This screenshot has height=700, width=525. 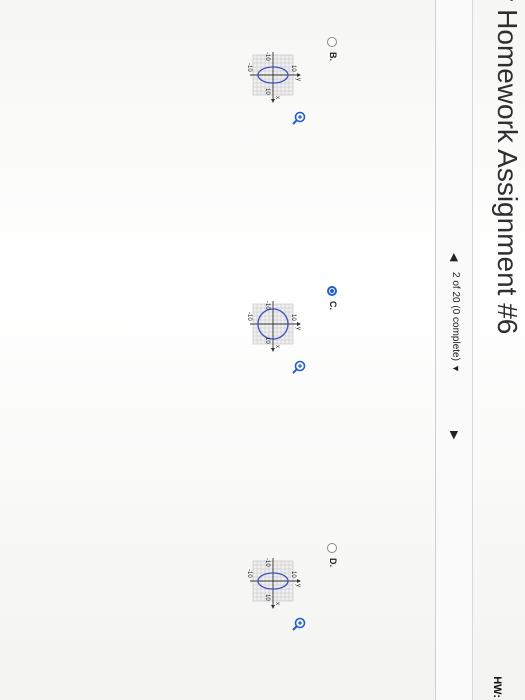 What do you see at coordinates (455, 316) in the screenshot?
I see `question-progress-text: 2 of 20 (0 complete)` at bounding box center [455, 316].